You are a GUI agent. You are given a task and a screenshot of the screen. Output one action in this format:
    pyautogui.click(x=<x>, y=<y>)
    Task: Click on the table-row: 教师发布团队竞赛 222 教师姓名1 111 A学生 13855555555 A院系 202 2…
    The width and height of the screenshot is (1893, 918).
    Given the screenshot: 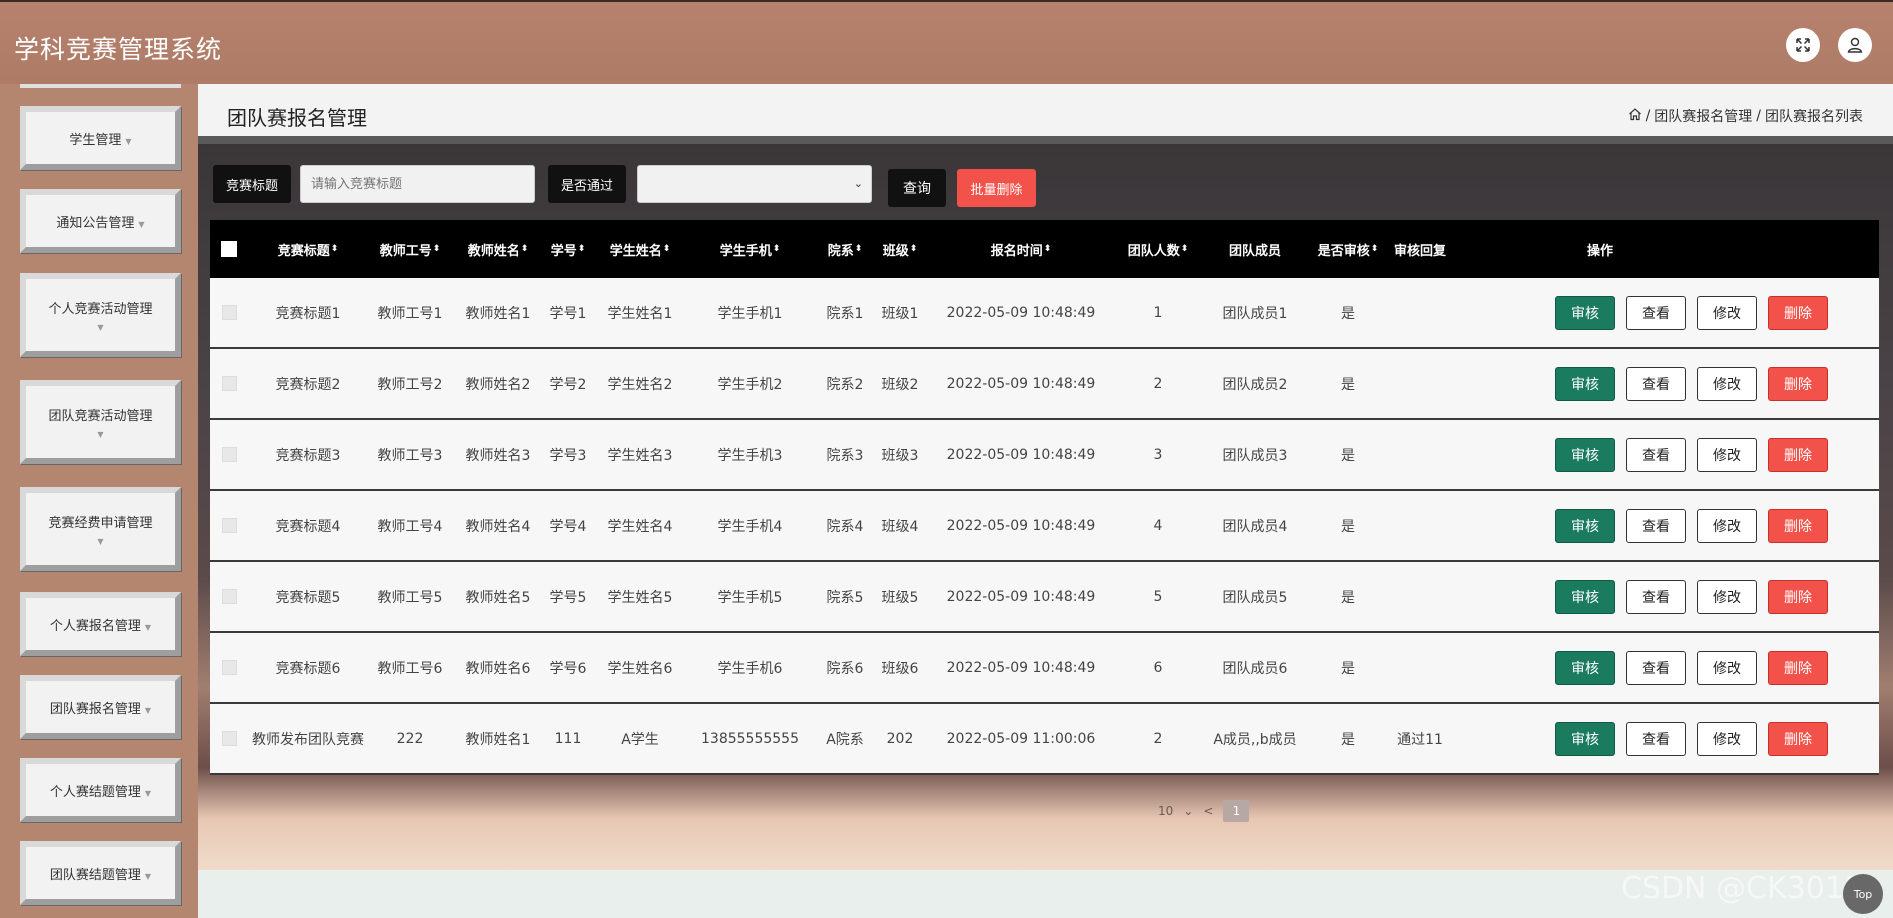 What is the action you would take?
    pyautogui.click(x=1044, y=739)
    